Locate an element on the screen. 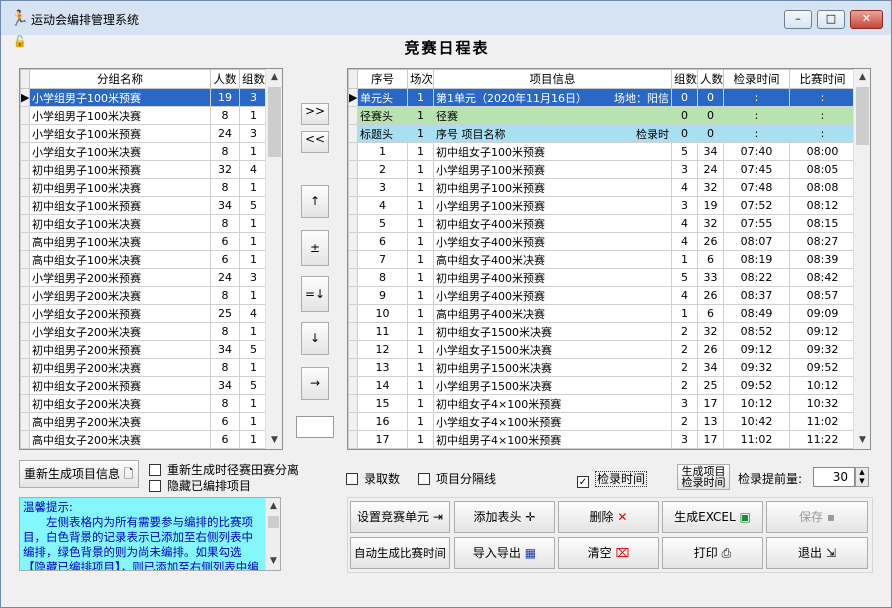 The image size is (892, 608). advance-input: 30 is located at coordinates (834, 477).